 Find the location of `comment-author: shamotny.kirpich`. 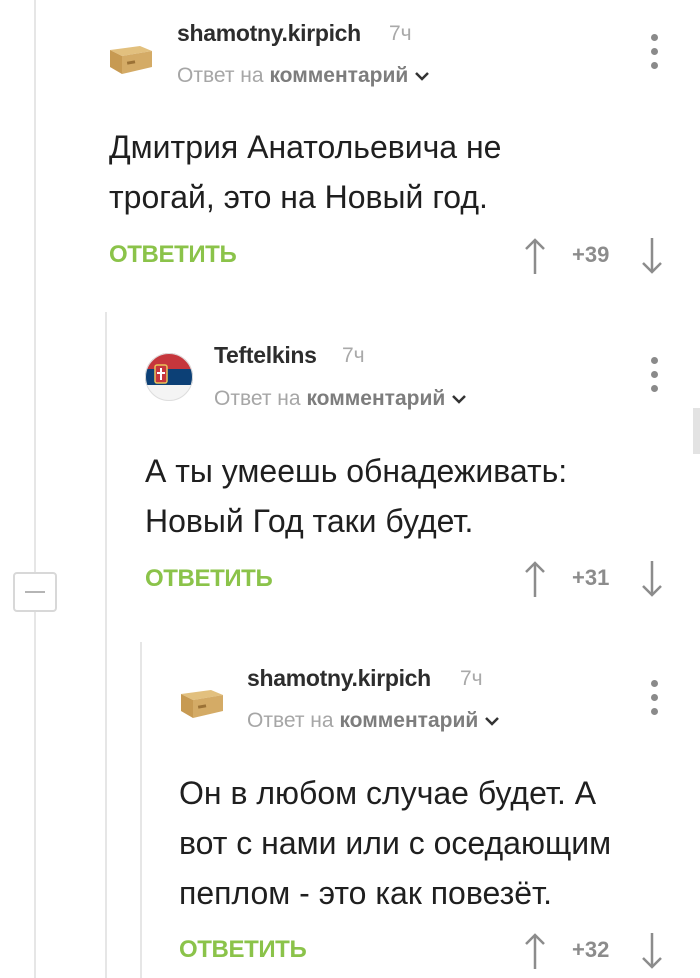

comment-author: shamotny.kirpich is located at coordinates (339, 678).